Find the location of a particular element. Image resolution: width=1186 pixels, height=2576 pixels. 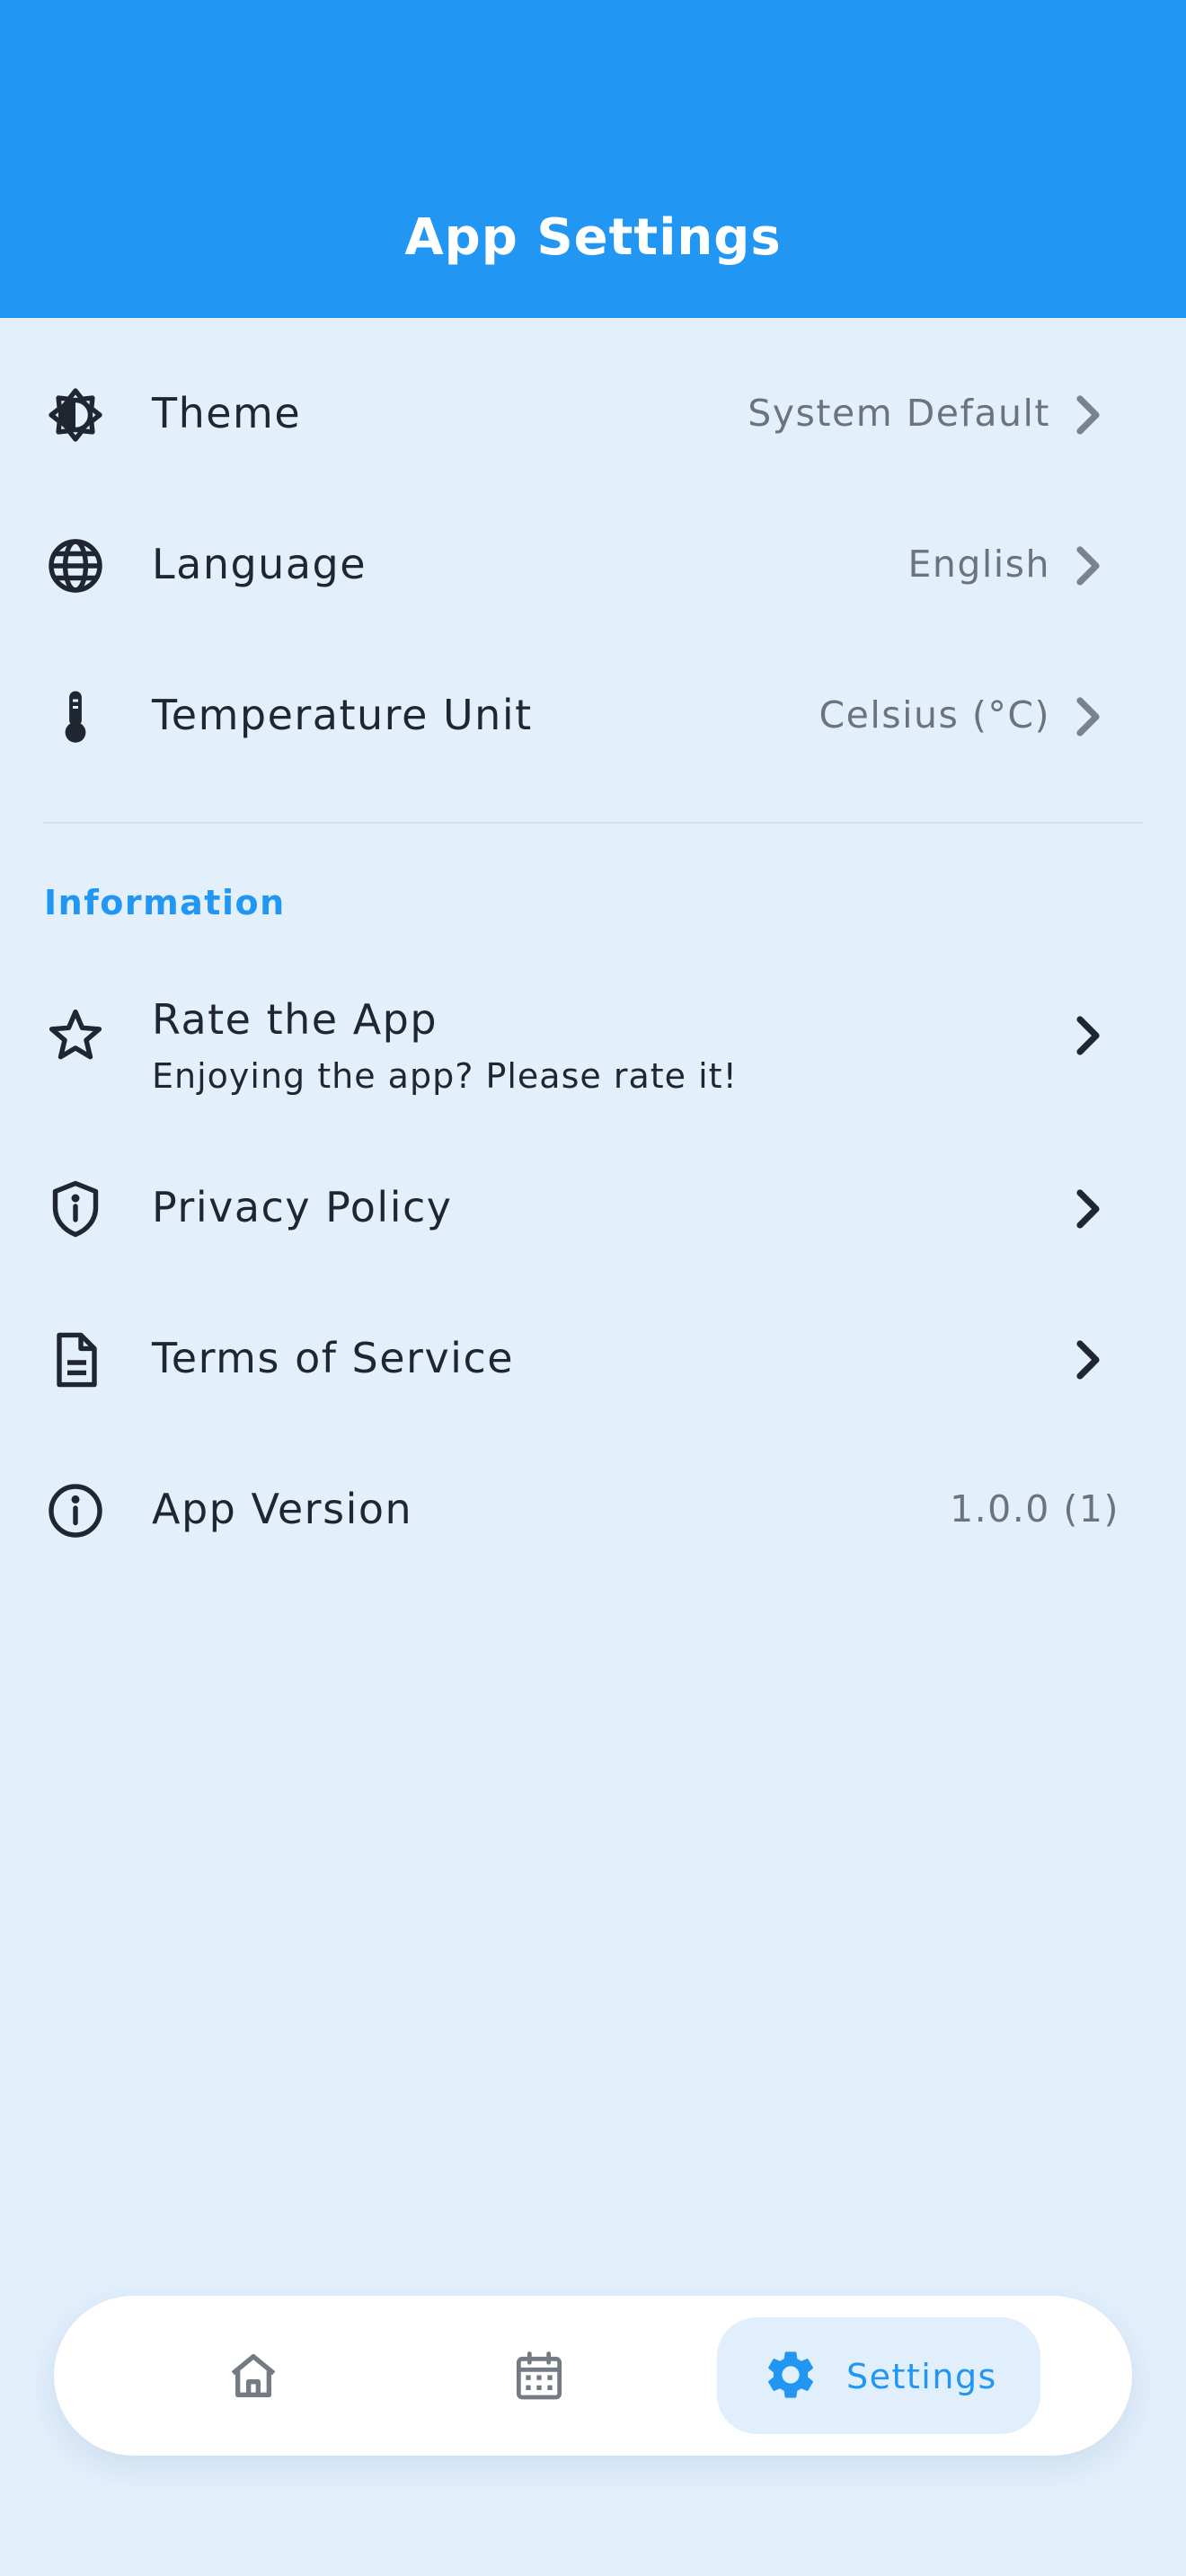

nav-calendar-button is located at coordinates (539, 2376).